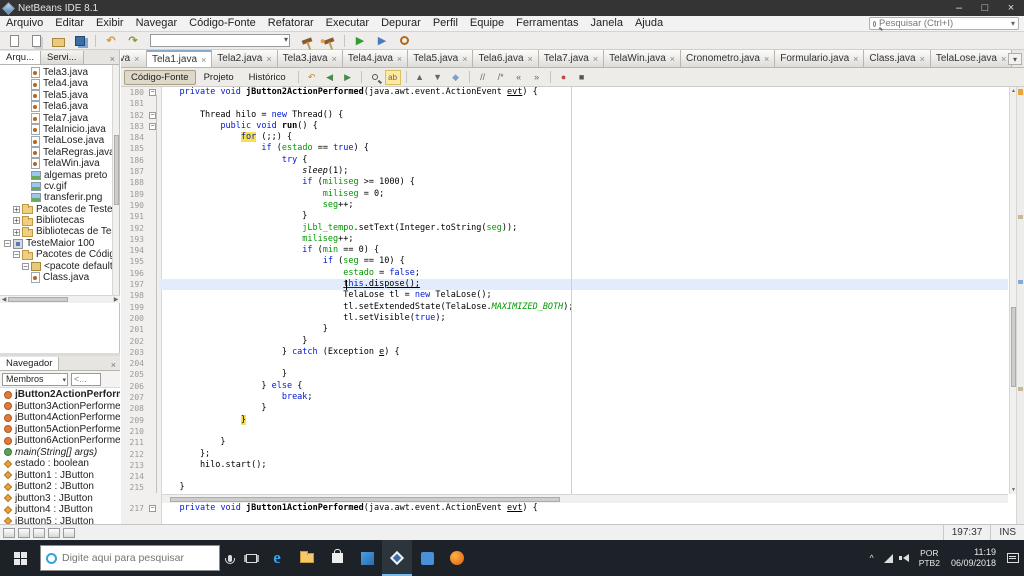 This screenshot has height=576, width=1024. I want to click on code-line-209: 209 }, so click(564, 420).